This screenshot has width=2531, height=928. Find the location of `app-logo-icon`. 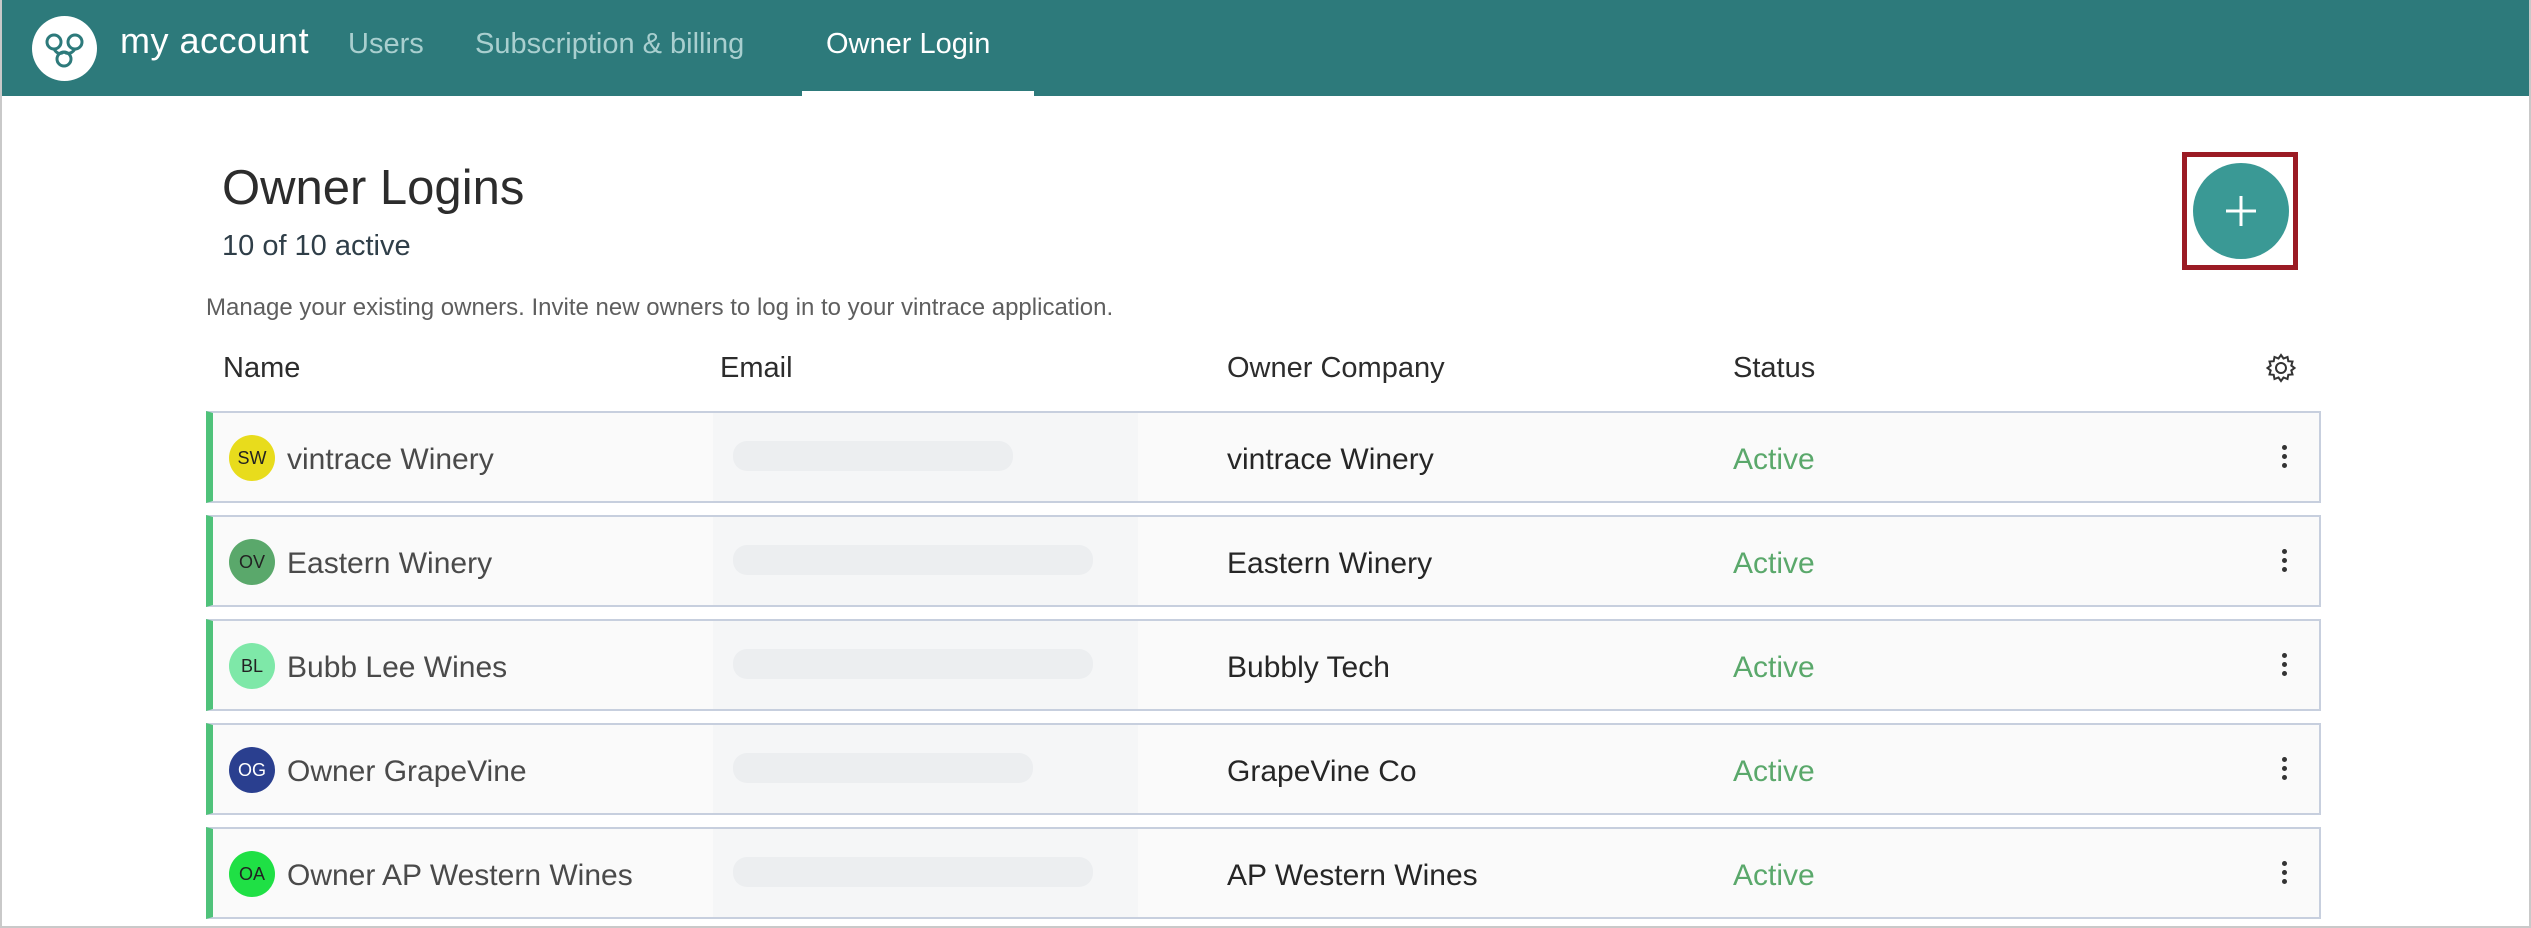

app-logo-icon is located at coordinates (64, 48).